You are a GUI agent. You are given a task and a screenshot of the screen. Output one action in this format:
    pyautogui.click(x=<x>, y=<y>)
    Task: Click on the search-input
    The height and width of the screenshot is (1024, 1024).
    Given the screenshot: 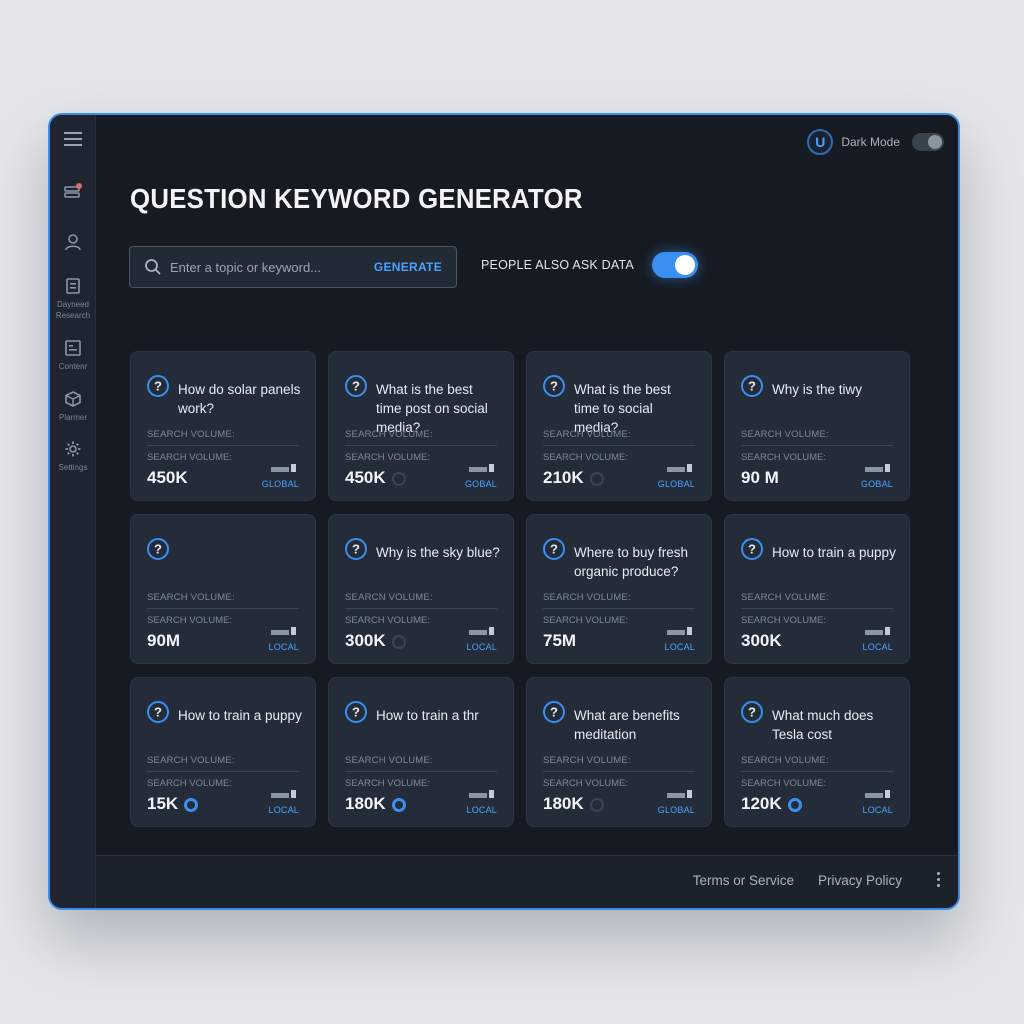 What is the action you would take?
    pyautogui.click(x=272, y=267)
    